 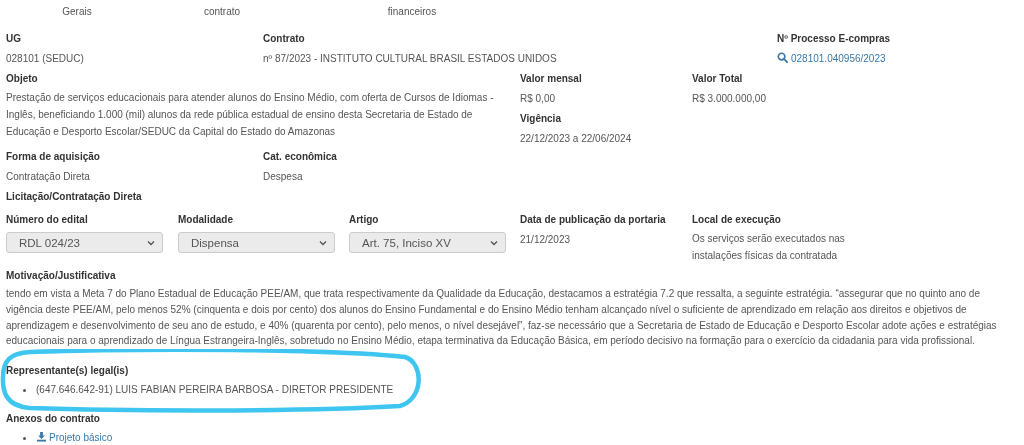 What do you see at coordinates (551, 79) in the screenshot?
I see `field-label: Valor mensal` at bounding box center [551, 79].